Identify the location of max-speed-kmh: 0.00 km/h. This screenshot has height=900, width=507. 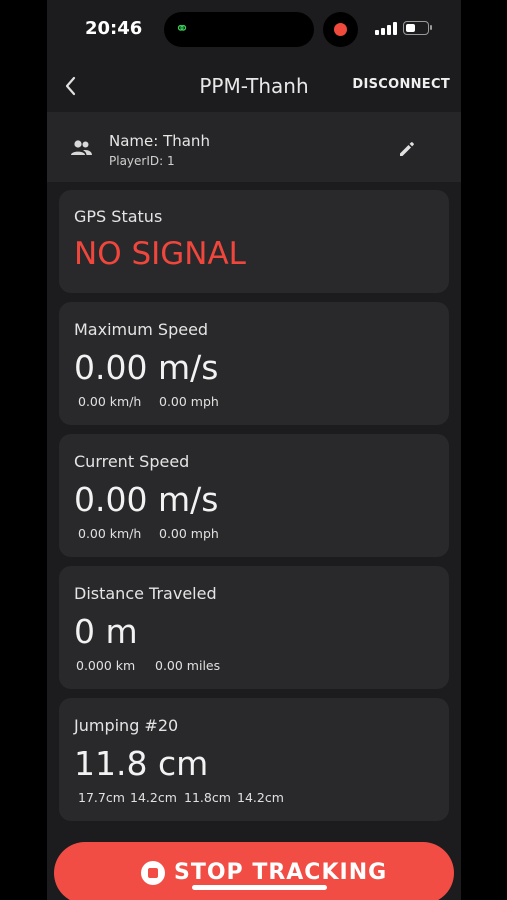
(110, 401).